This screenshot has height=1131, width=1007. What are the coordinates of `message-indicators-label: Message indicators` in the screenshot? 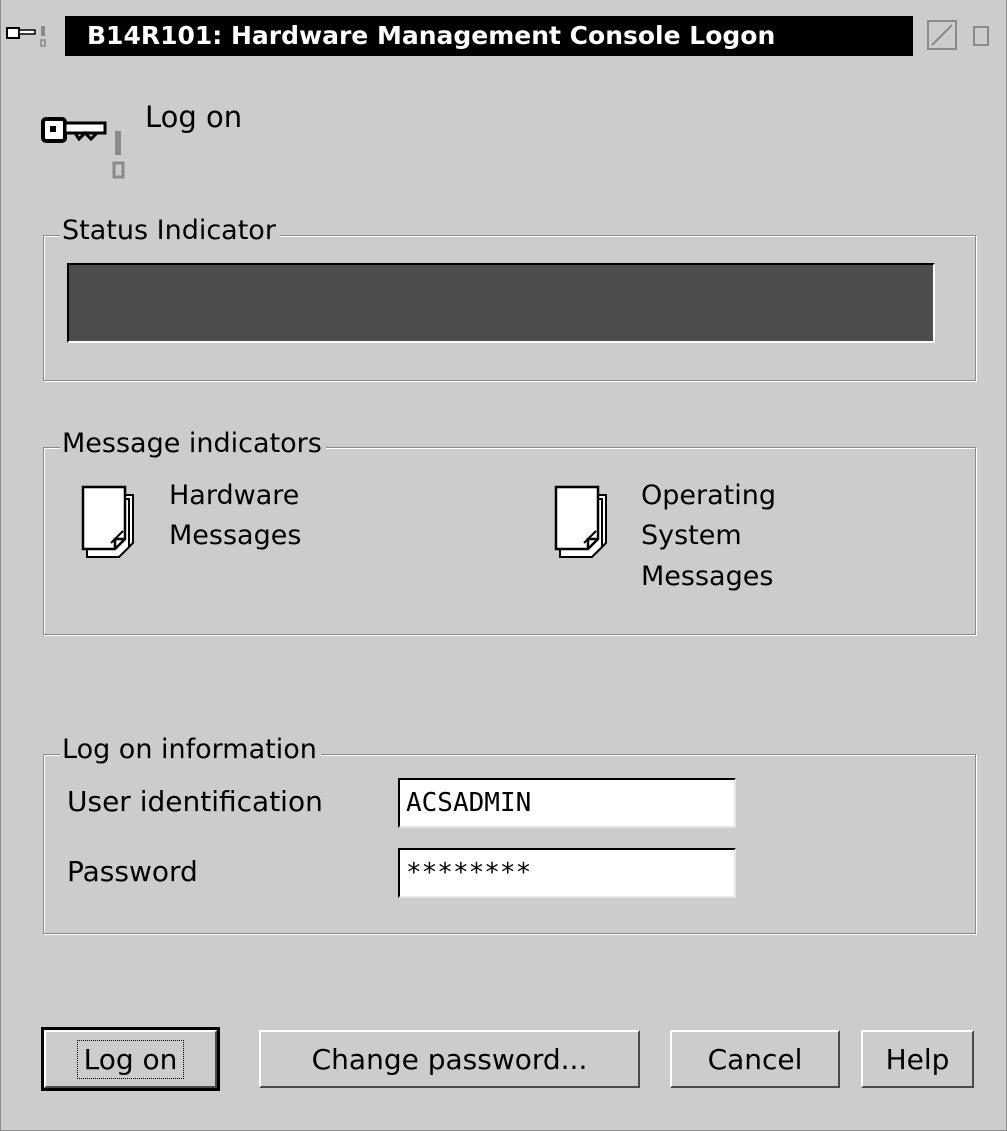 It's located at (193, 444).